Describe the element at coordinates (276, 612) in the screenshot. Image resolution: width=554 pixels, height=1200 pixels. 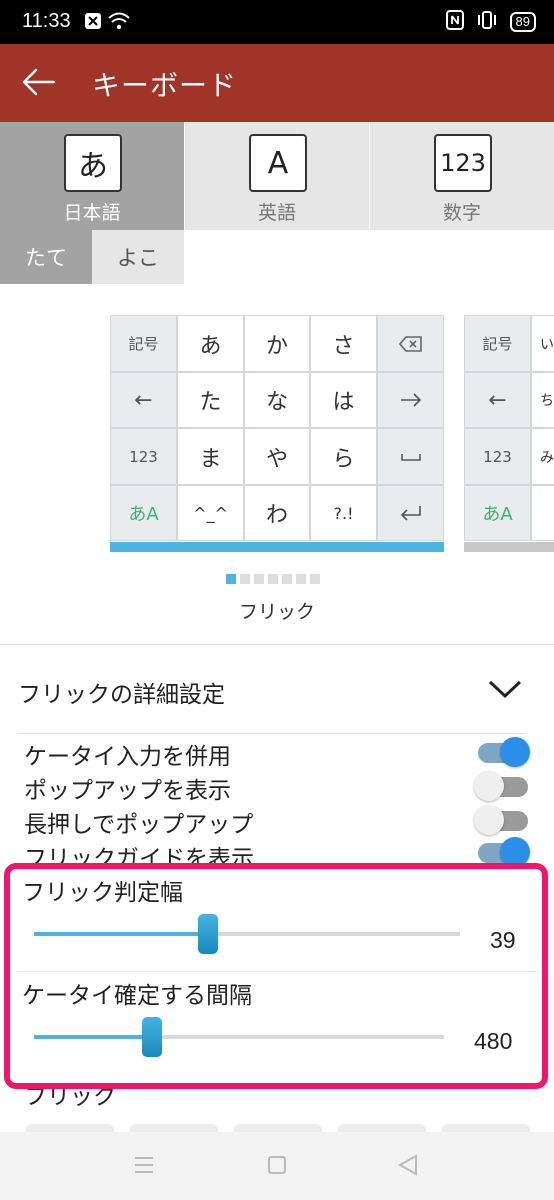
I see `input-mode-label: フリック` at that location.